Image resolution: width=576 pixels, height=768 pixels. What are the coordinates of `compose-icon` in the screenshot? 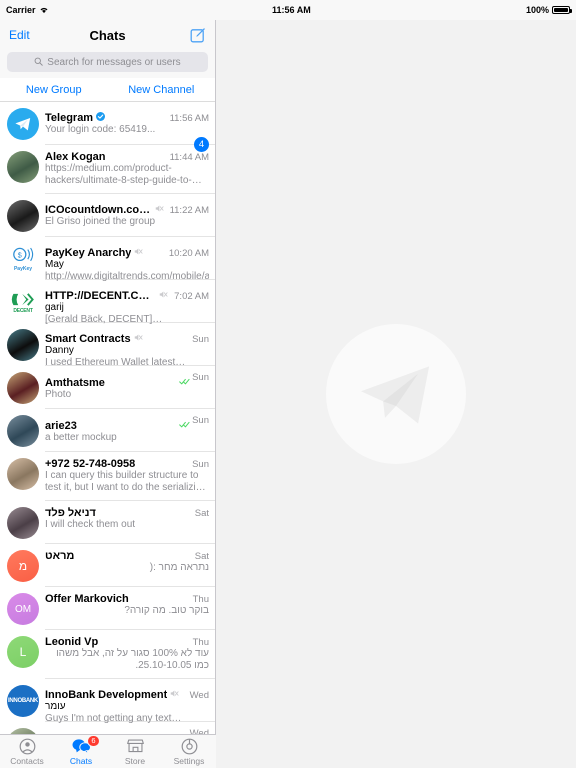 It's located at (198, 35).